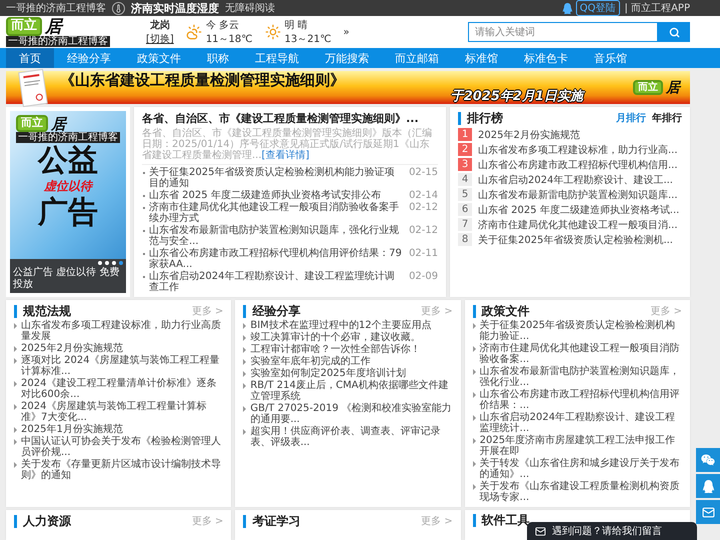 The height and width of the screenshot is (540, 720). Describe the element at coordinates (89, 58) in the screenshot. I see `nav-tab: 经验分享` at that location.